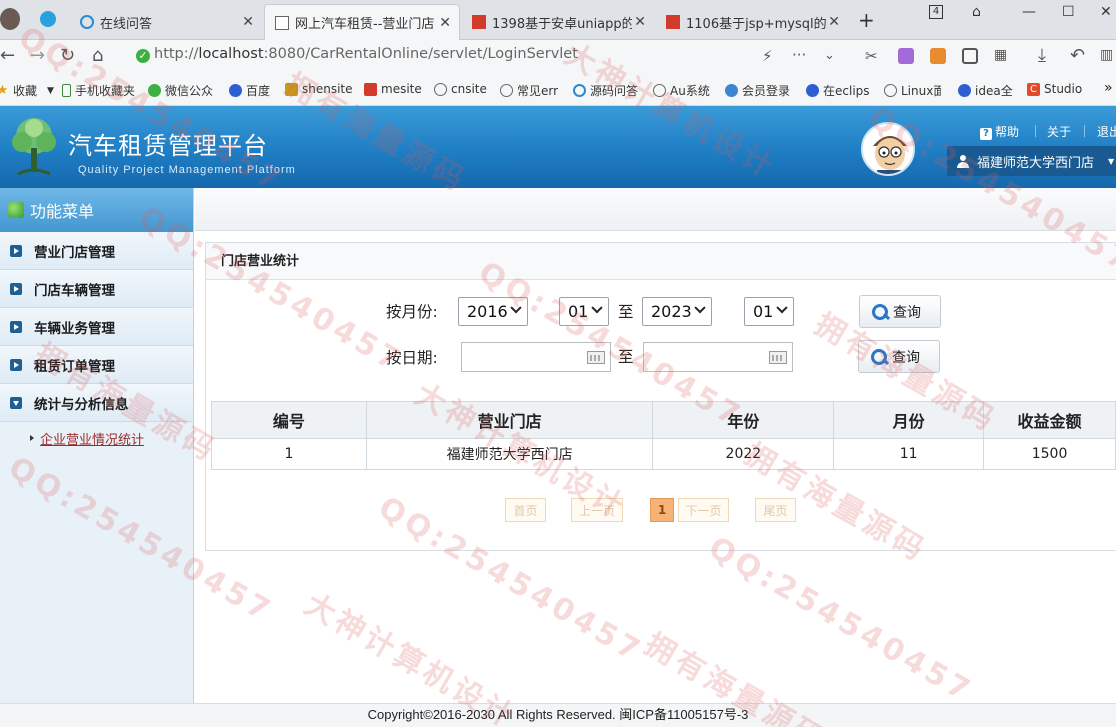 The image size is (1116, 727). I want to click on bookmark-item: Au系统, so click(681, 90).